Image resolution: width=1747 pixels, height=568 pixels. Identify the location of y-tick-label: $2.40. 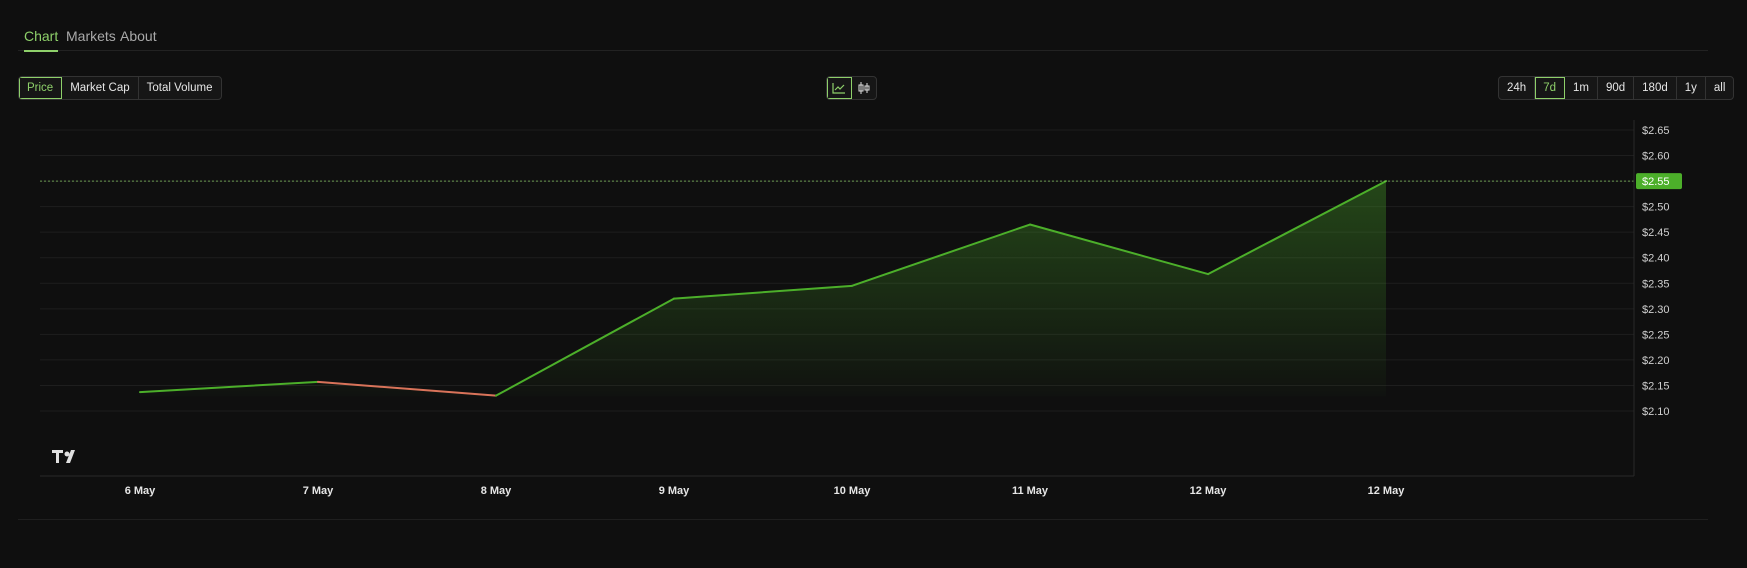
(1656, 259).